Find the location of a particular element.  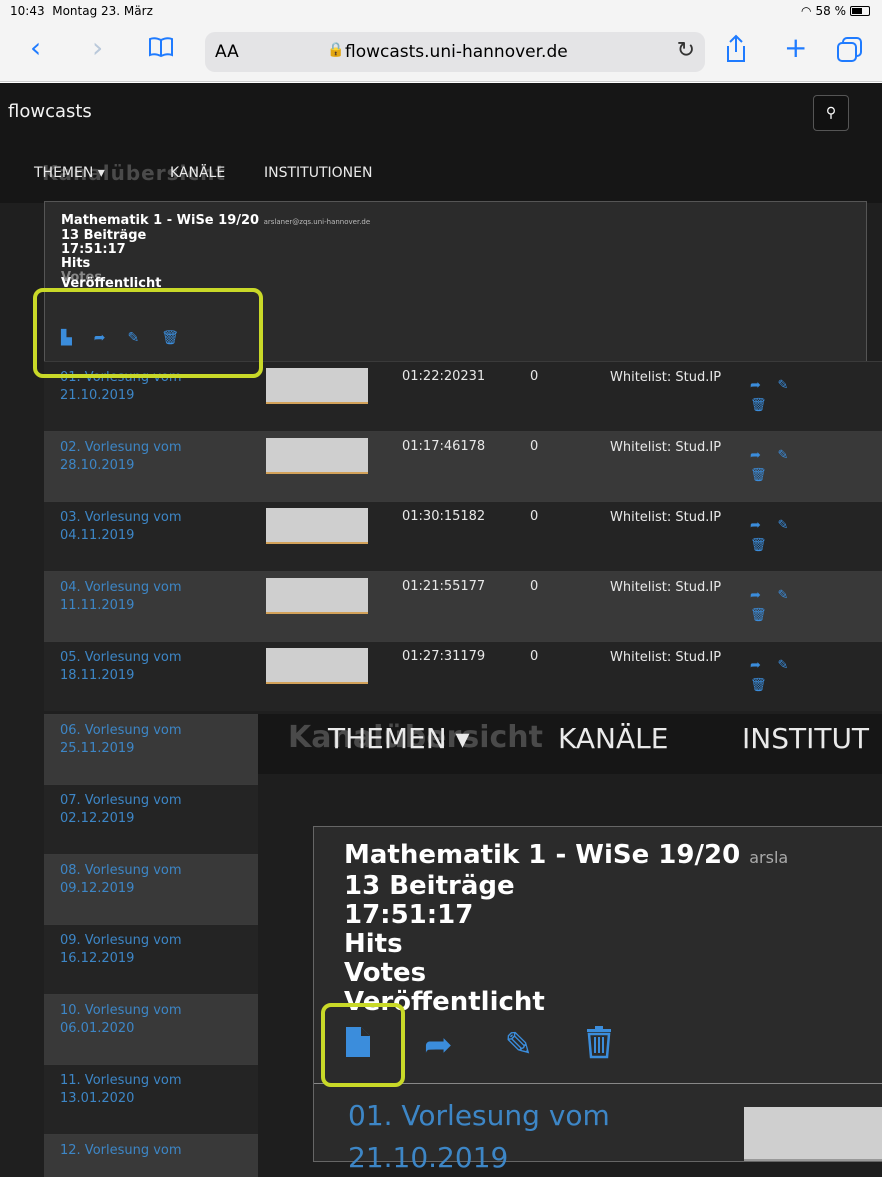

row-title: 04. Vorlesung vom 11.11.2019 is located at coordinates (155, 597).